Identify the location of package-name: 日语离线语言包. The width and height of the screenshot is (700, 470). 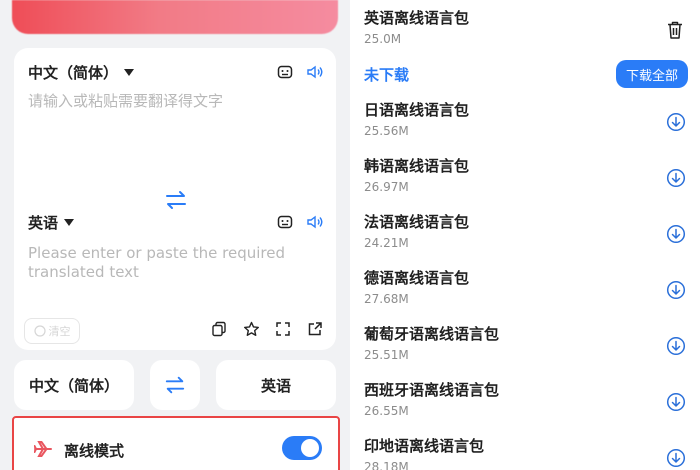
(417, 110).